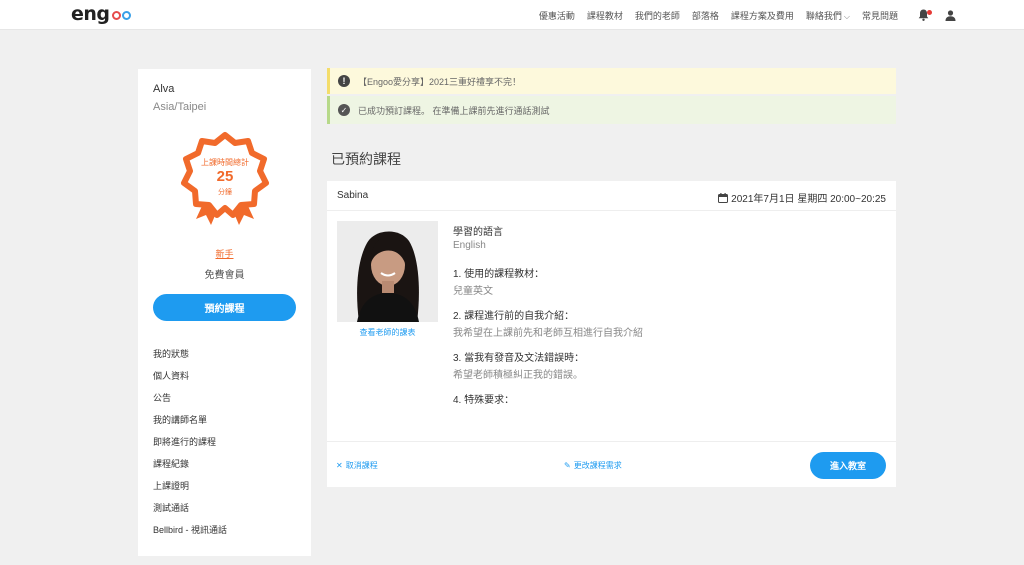 The image size is (1024, 565). What do you see at coordinates (224, 275) in the screenshot?
I see `membership-status: 免費會員` at bounding box center [224, 275].